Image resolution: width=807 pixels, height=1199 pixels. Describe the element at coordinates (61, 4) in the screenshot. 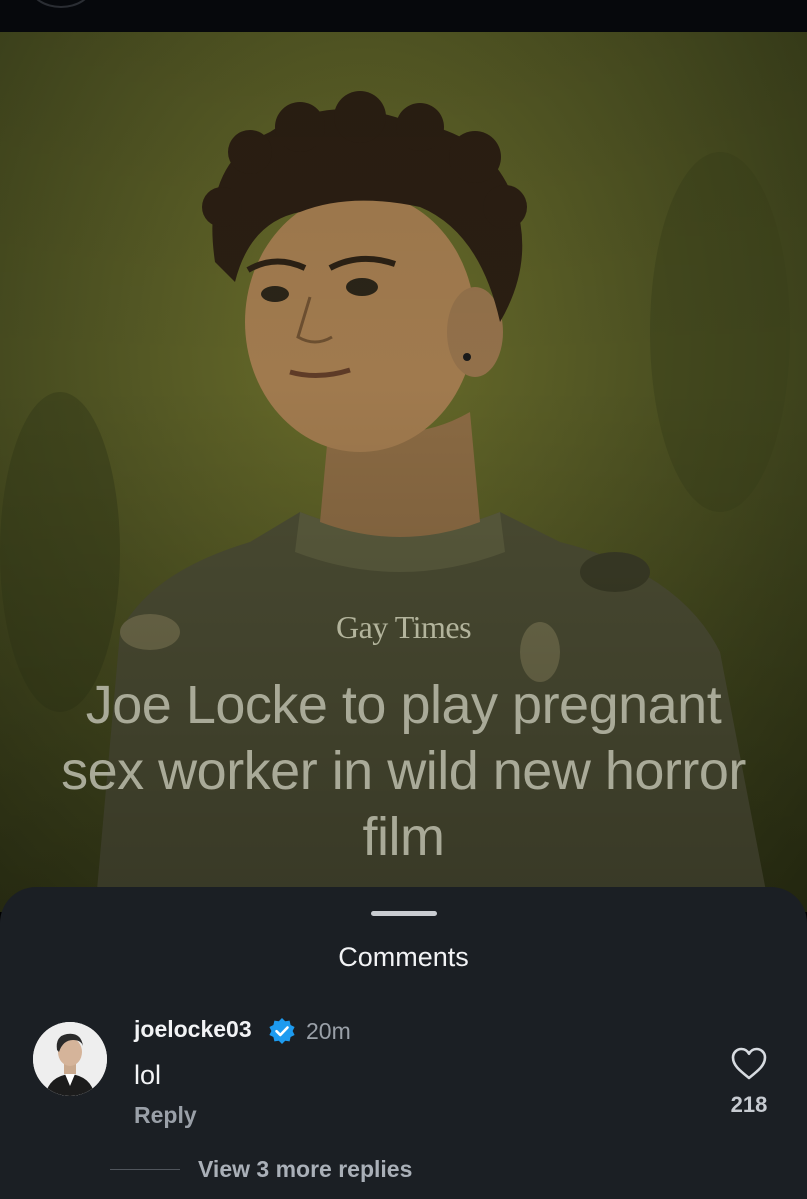

I see `profile-avatar-partial` at that location.